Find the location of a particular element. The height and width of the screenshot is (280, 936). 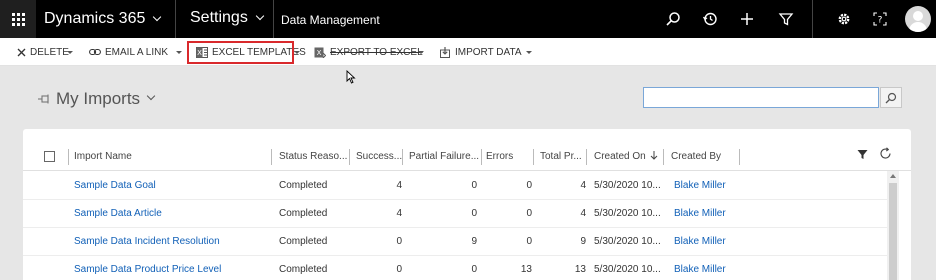

scrollbar-thumb is located at coordinates (893, 231).